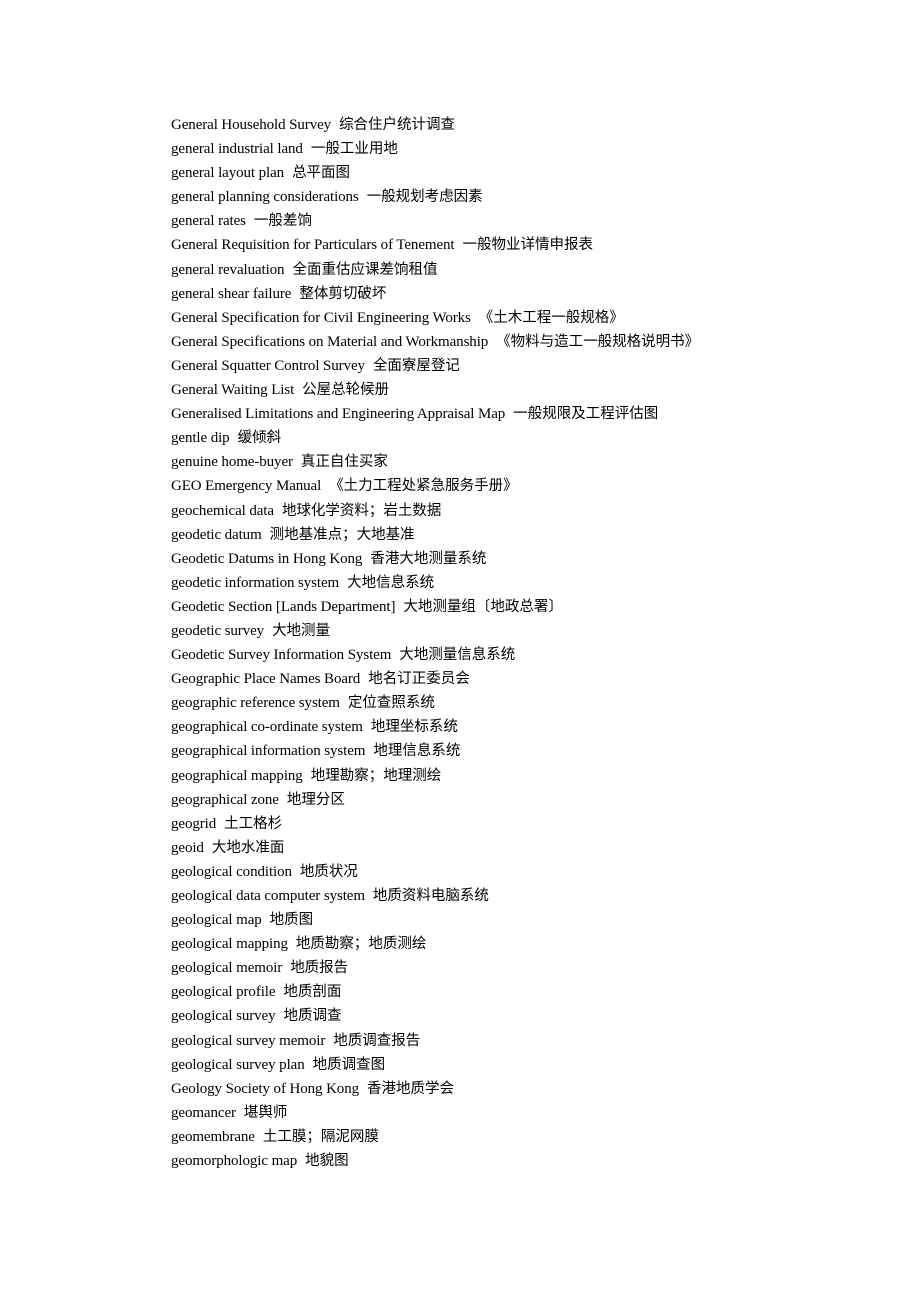 Image resolution: width=920 pixels, height=1302 pixels. I want to click on glossary-entry: general rates 一般差饷, so click(521, 221).